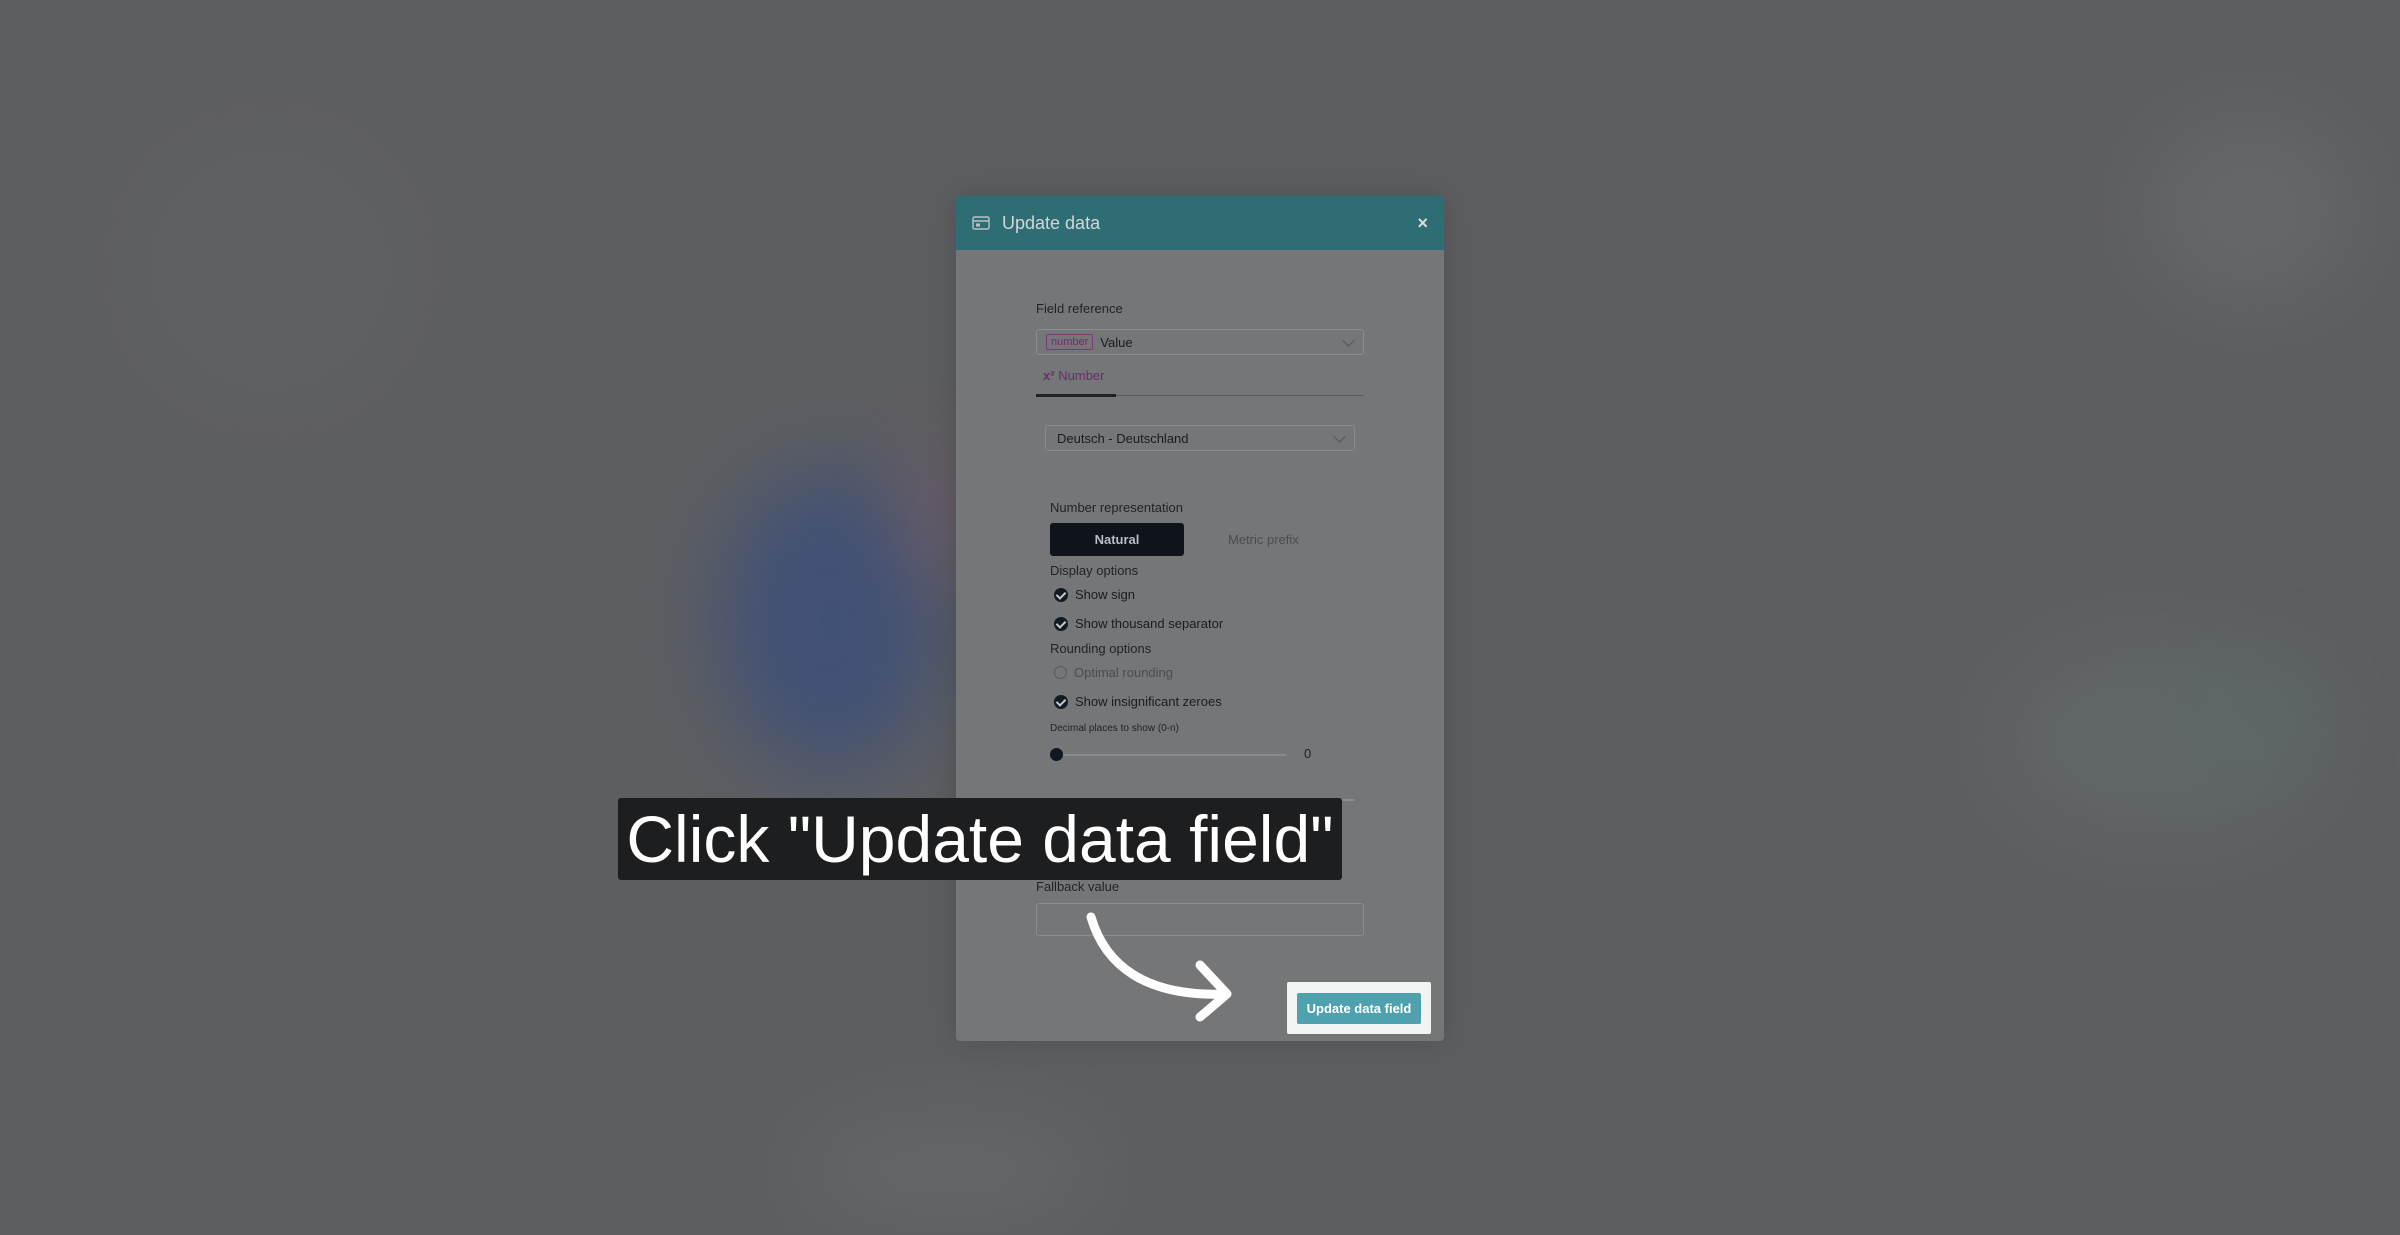 This screenshot has height=1235, width=2400. I want to click on tab-label: Number, so click(1081, 375).